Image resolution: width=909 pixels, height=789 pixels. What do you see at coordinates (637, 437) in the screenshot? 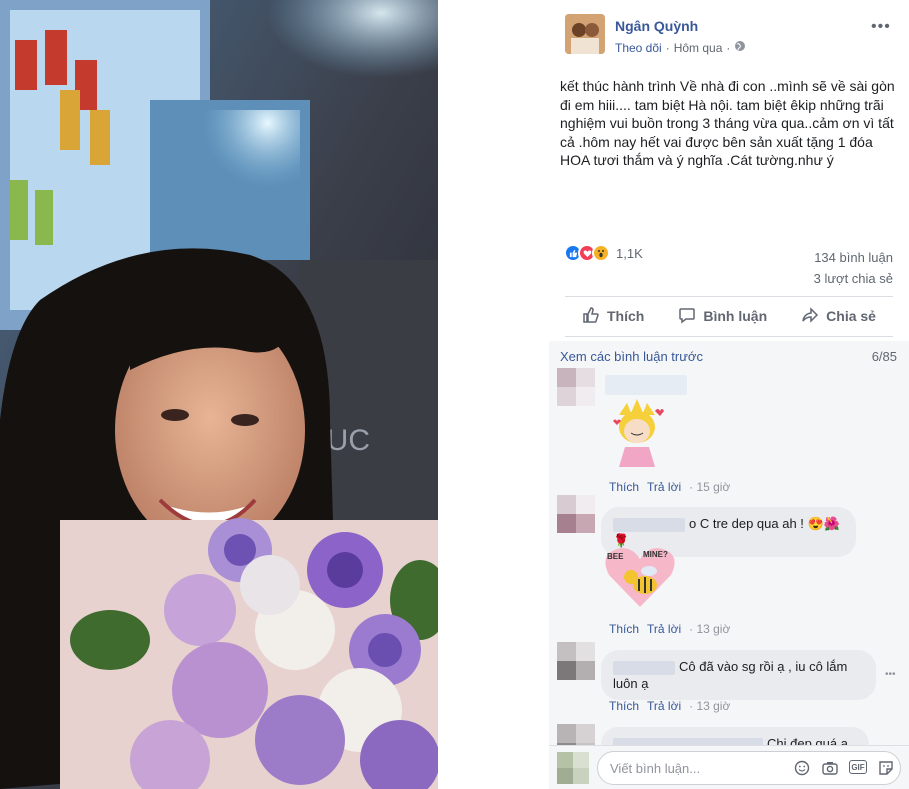
I see `sally-heart-sticker` at bounding box center [637, 437].